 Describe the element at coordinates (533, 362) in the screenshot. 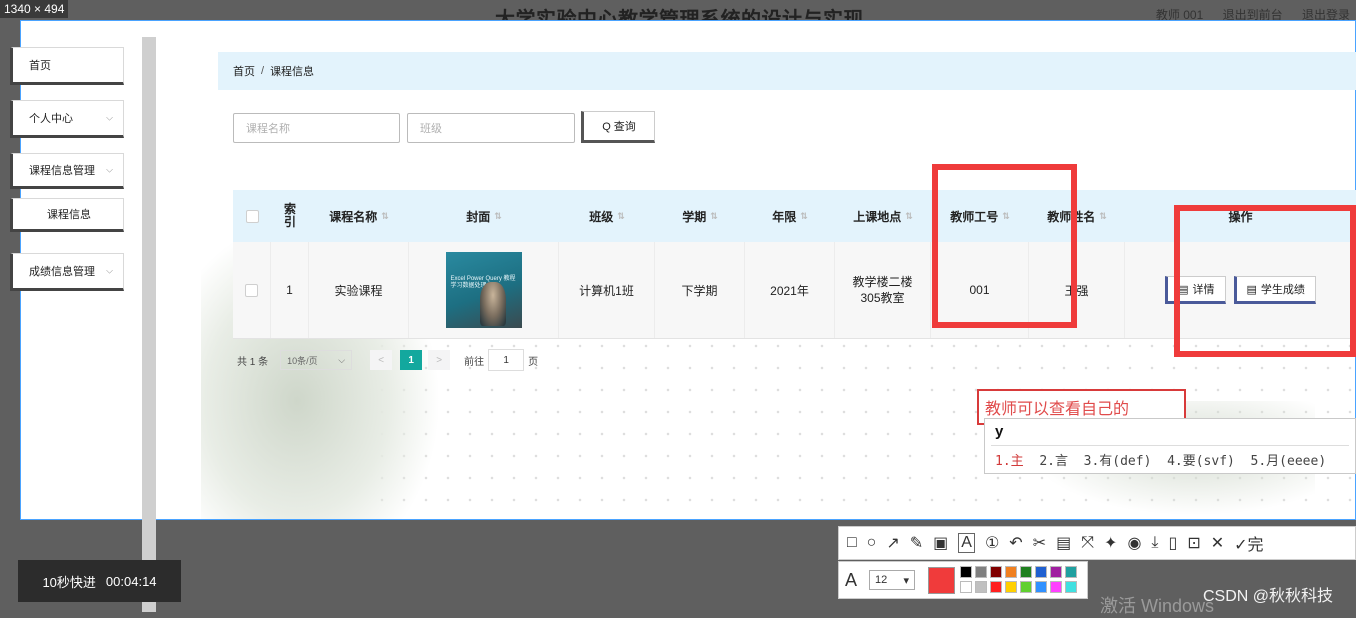

I see `page-suffix: 页` at that location.